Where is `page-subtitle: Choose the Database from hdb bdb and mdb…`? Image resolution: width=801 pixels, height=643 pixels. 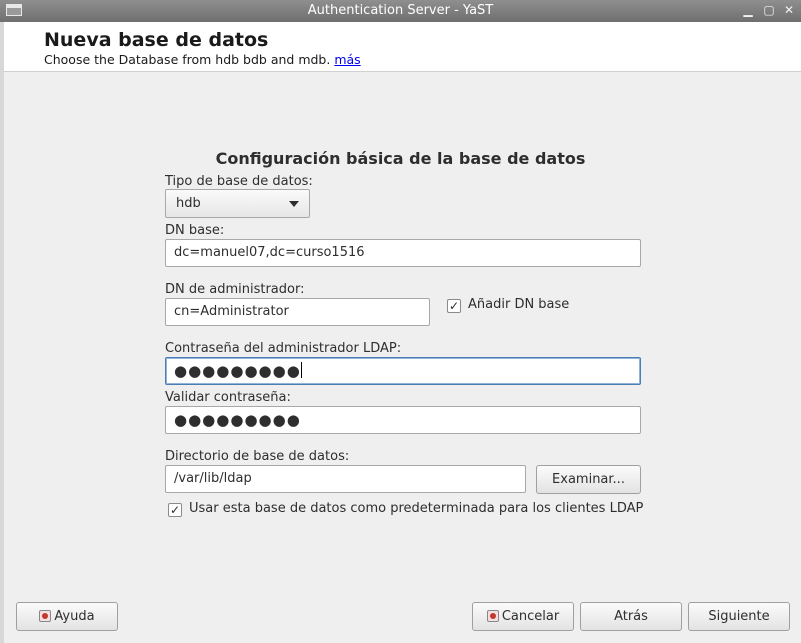 page-subtitle: Choose the Database from hdb bdb and mdb… is located at coordinates (202, 59).